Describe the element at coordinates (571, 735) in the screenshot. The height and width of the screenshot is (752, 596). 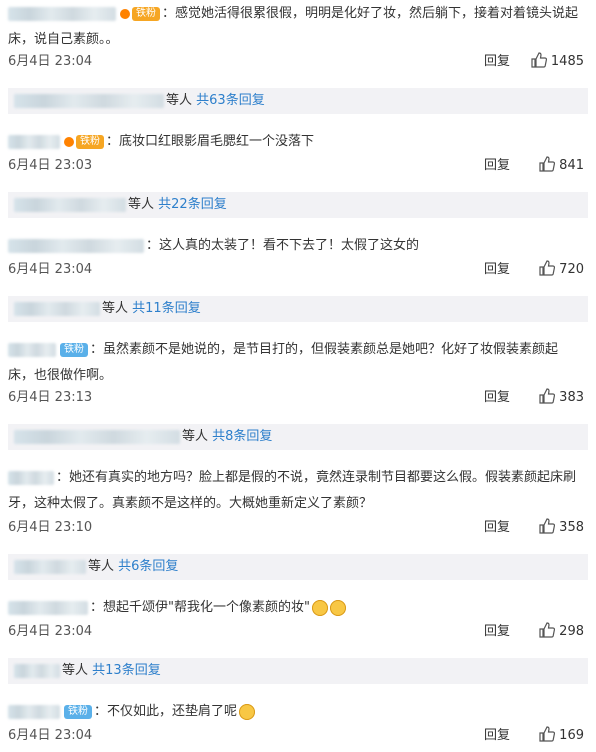
I see `like-count: 169` at that location.